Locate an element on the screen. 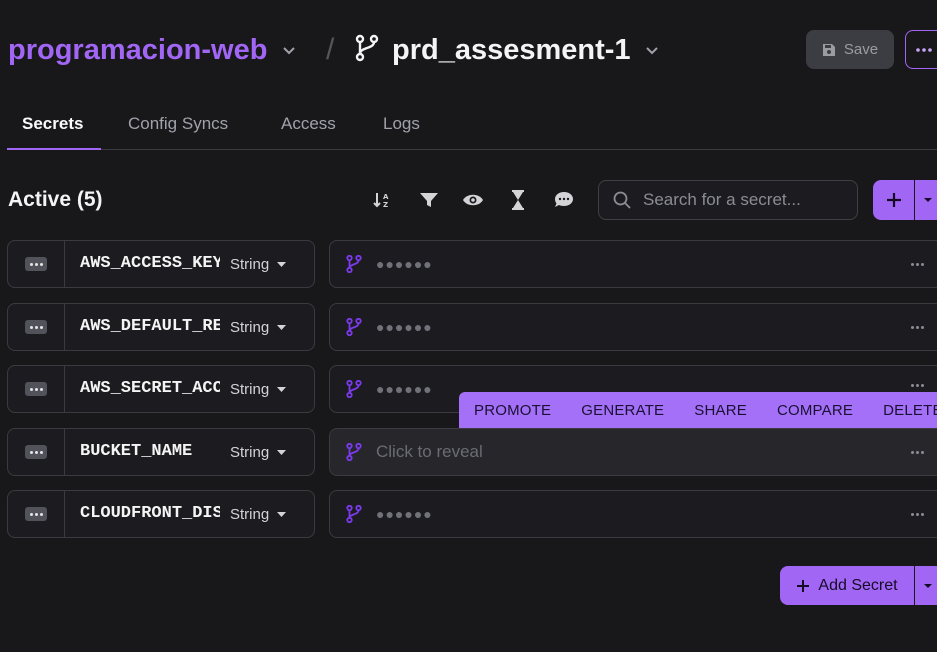 The width and height of the screenshot is (937, 652). floppy-disk-icon is located at coordinates (828, 49).